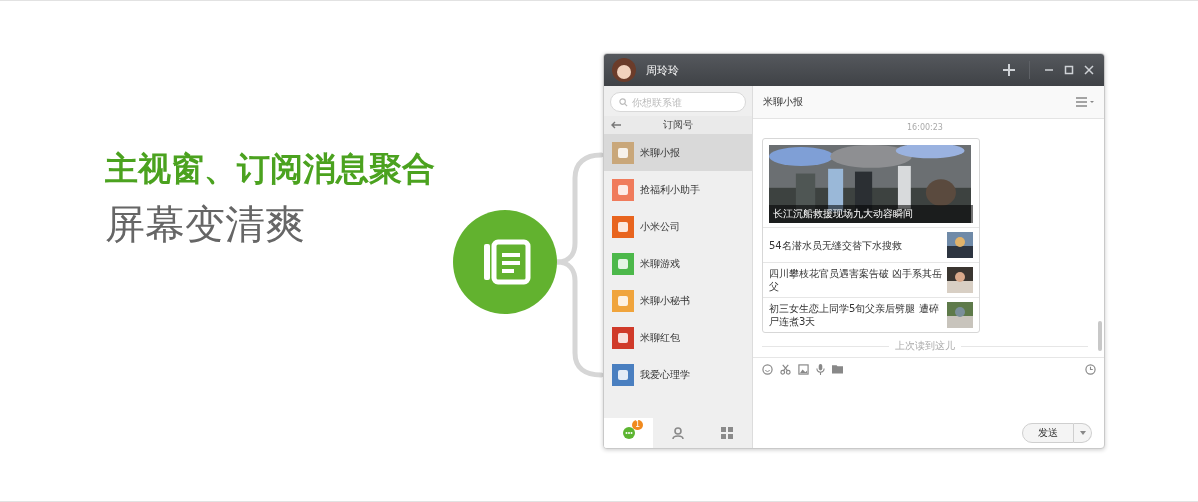  What do you see at coordinates (678, 152) in the screenshot?
I see `subscription-item: 米聊小报` at bounding box center [678, 152].